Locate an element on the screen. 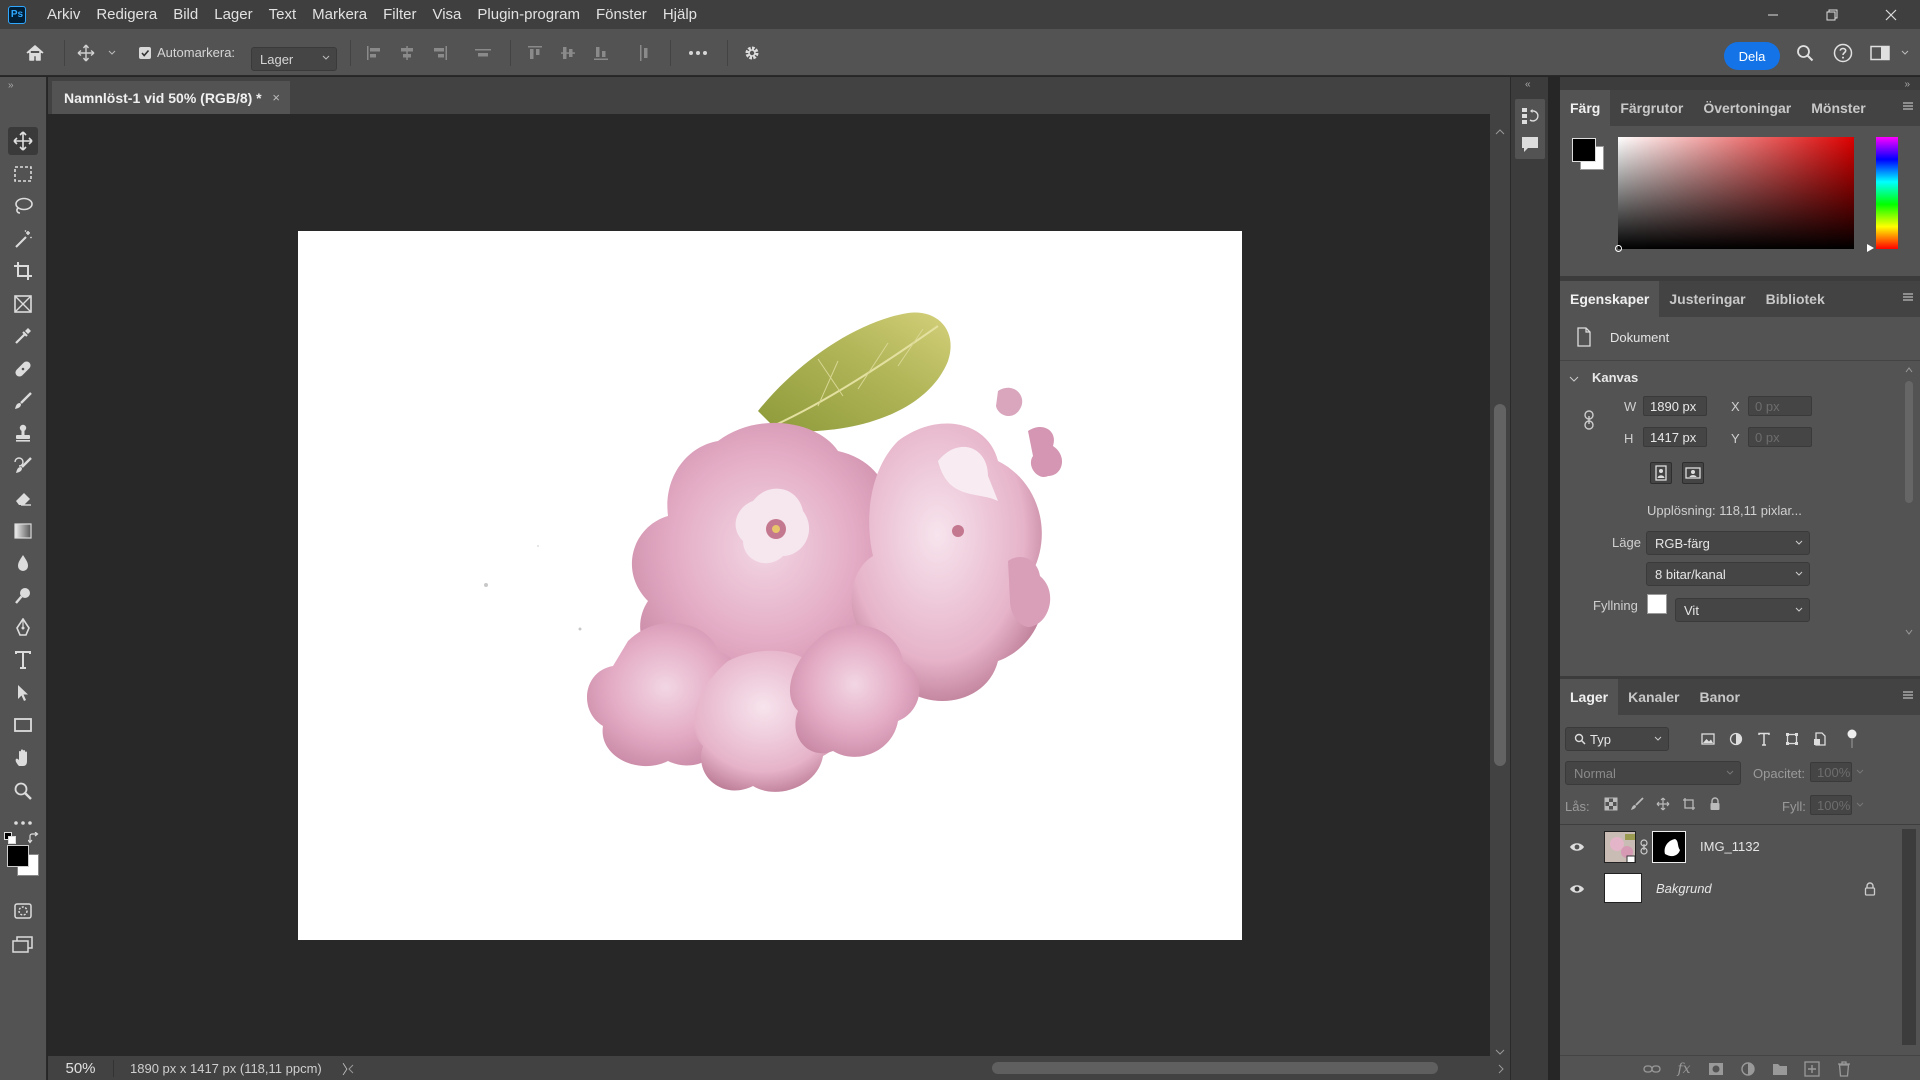 This screenshot has height=1080, width=1920. align-top-button is located at coordinates (535, 52).